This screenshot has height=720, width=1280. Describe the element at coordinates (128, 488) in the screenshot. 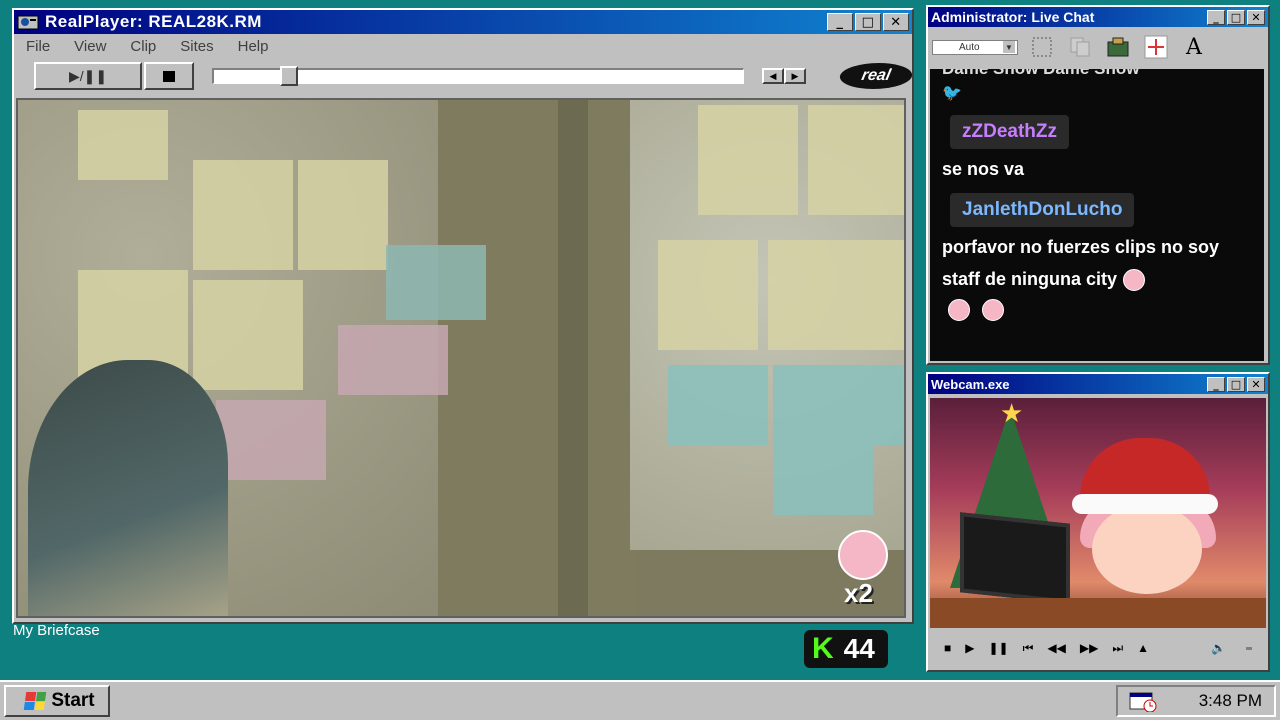

I see `video-person` at that location.